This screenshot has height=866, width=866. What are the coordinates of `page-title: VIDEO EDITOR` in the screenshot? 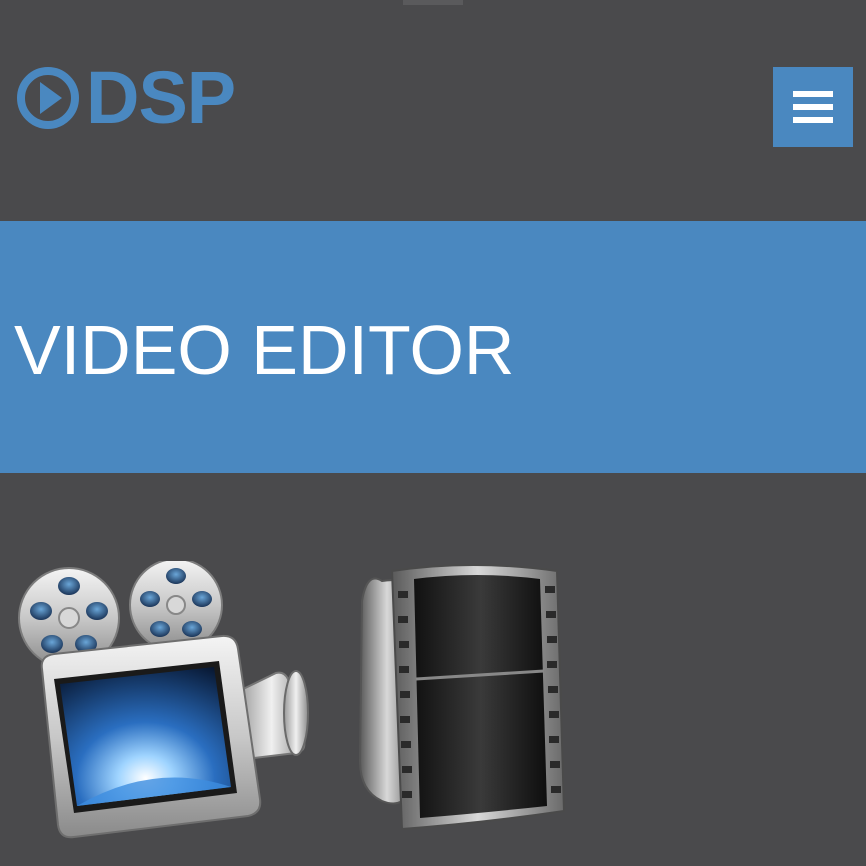 It's located at (264, 350).